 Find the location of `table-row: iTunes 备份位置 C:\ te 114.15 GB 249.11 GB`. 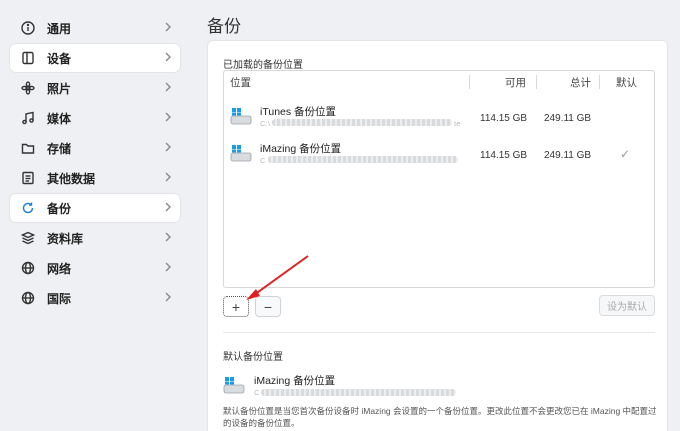

table-row: iTunes 备份位置 C:\ te 114.15 GB 249.11 GB is located at coordinates (439, 117).